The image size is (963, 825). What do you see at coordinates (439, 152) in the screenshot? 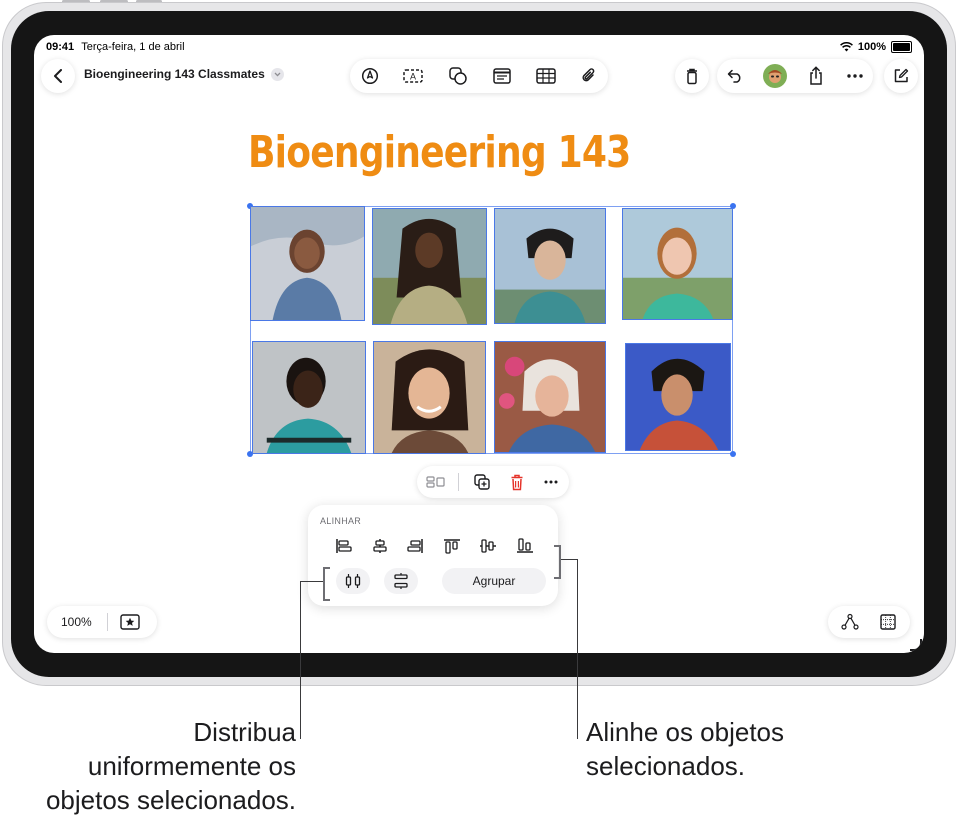
I see `canvas-title: Bioengineering 143` at bounding box center [439, 152].